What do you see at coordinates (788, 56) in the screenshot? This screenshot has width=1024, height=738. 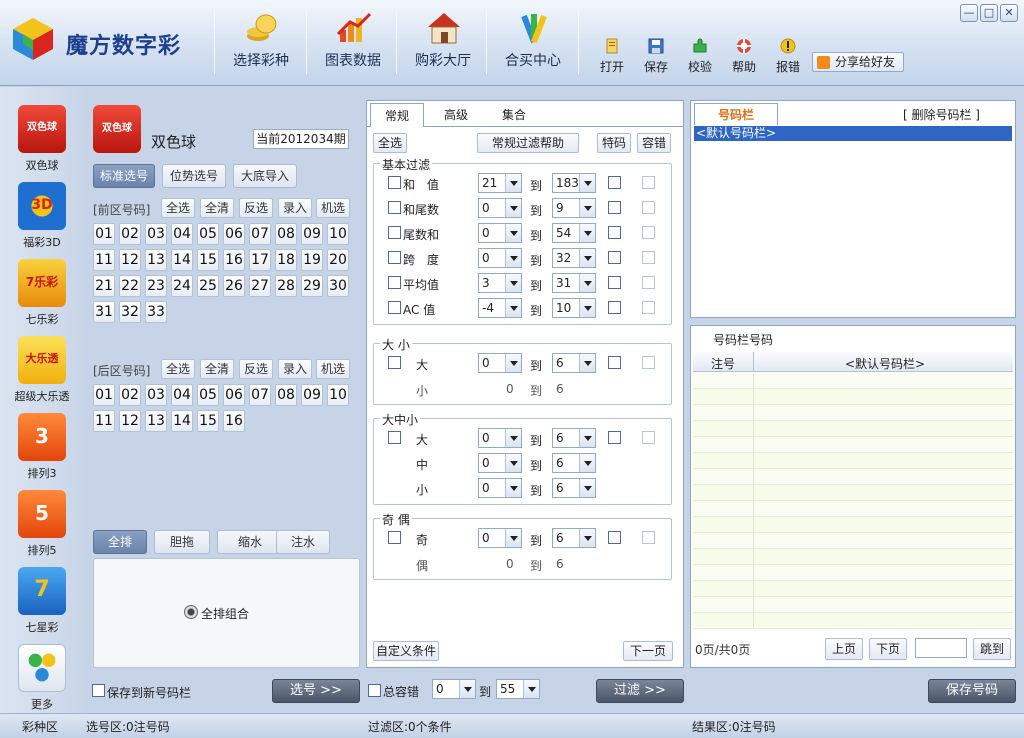 I see `report-error-button: 报错` at bounding box center [788, 56].